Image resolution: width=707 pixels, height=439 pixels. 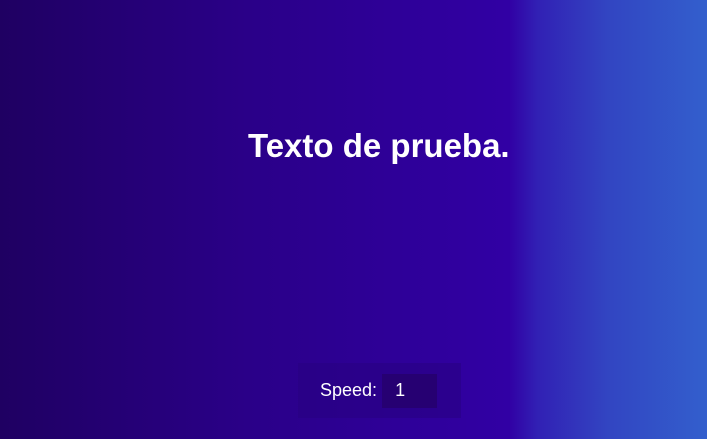 What do you see at coordinates (379, 145) in the screenshot?
I see `headline-text: Texto de prueba.` at bounding box center [379, 145].